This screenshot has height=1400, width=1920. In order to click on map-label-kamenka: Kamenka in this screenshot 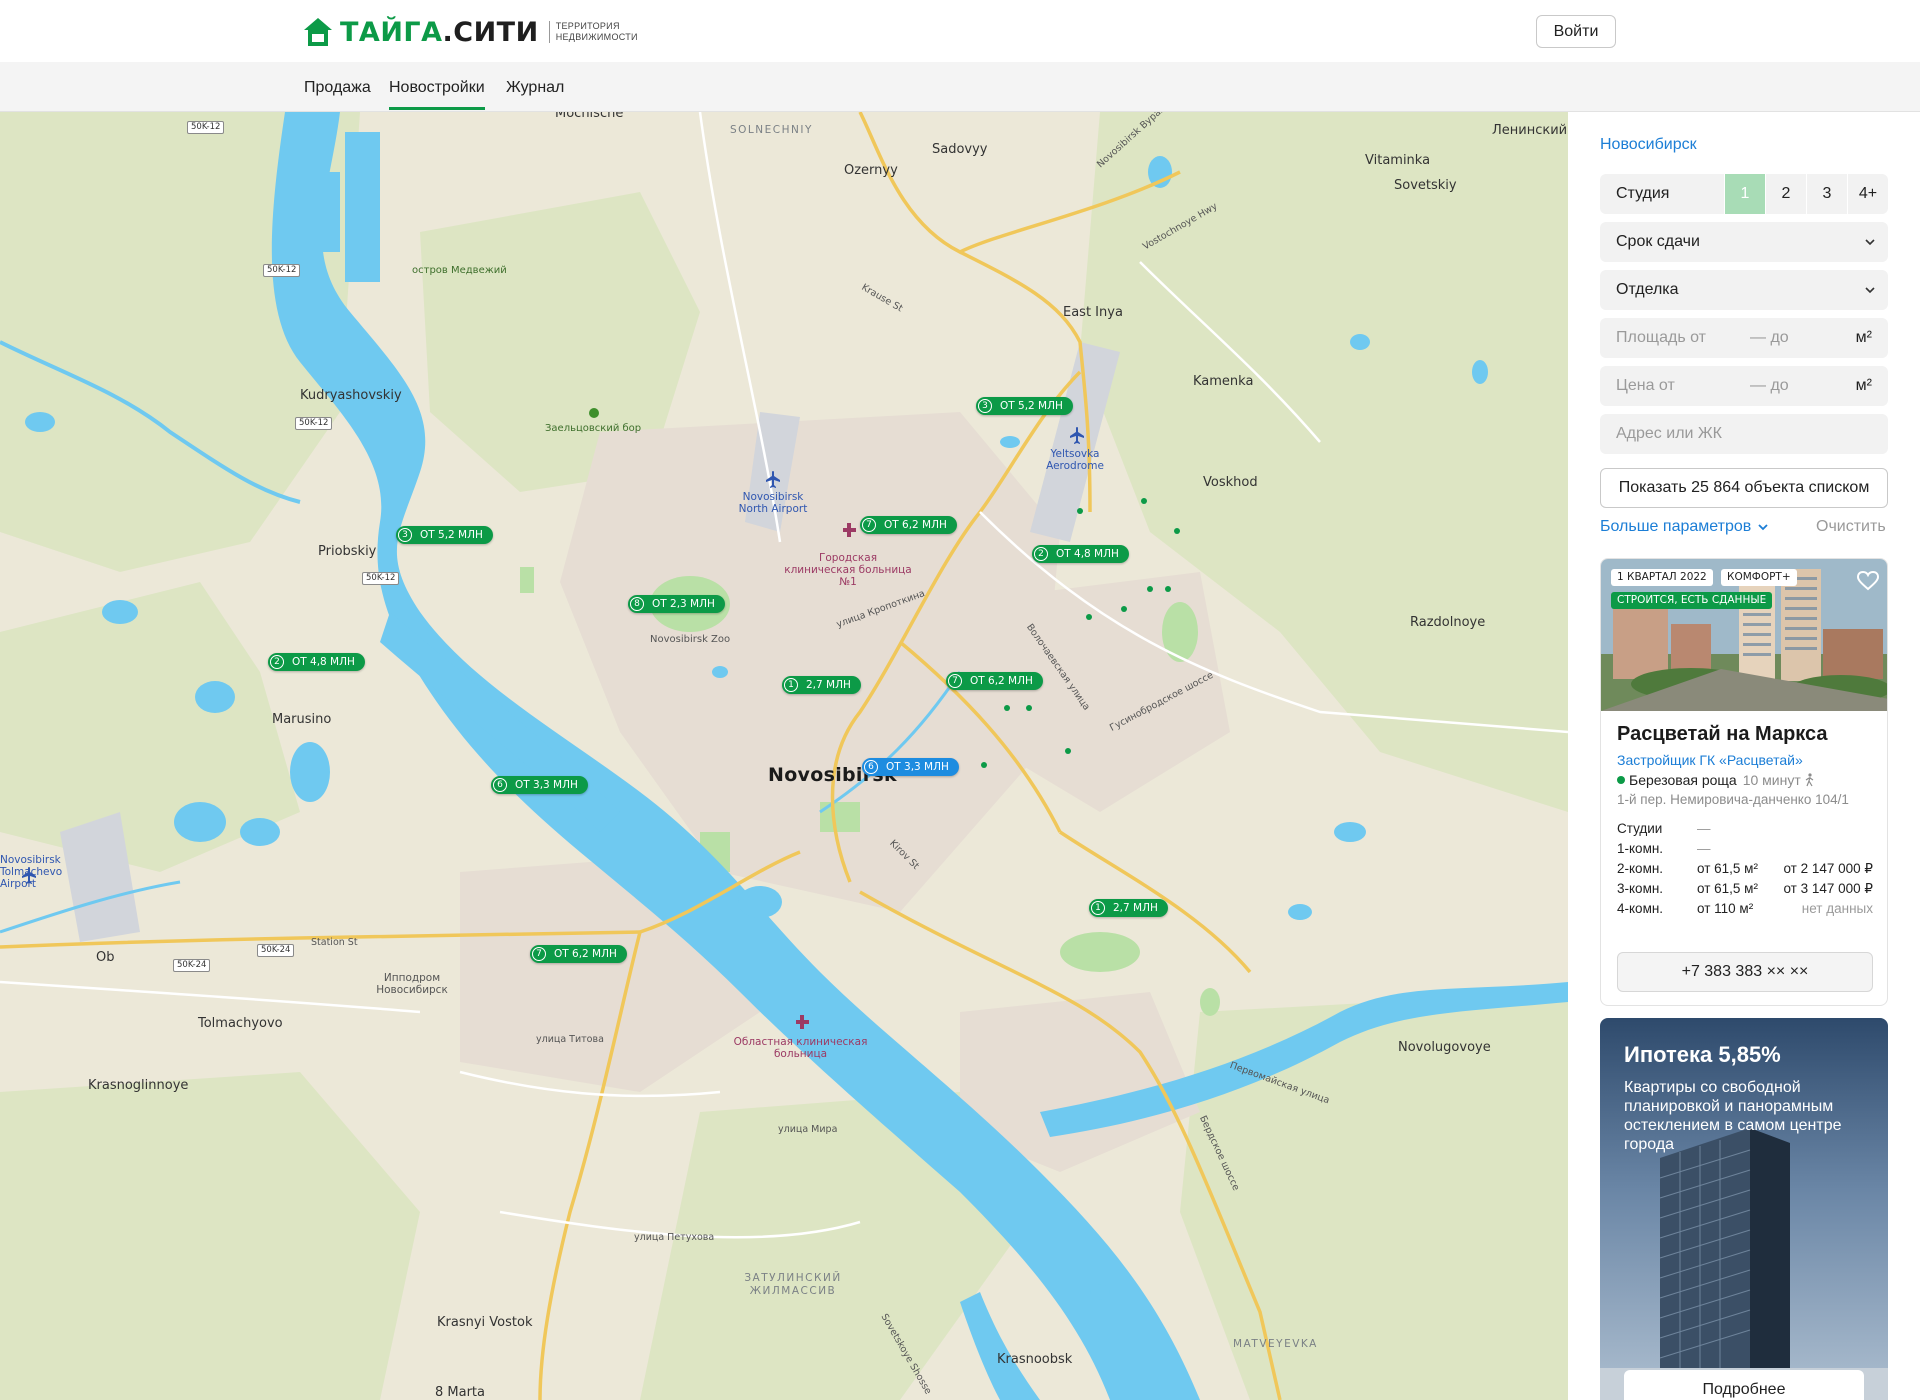, I will do `click(1223, 381)`.